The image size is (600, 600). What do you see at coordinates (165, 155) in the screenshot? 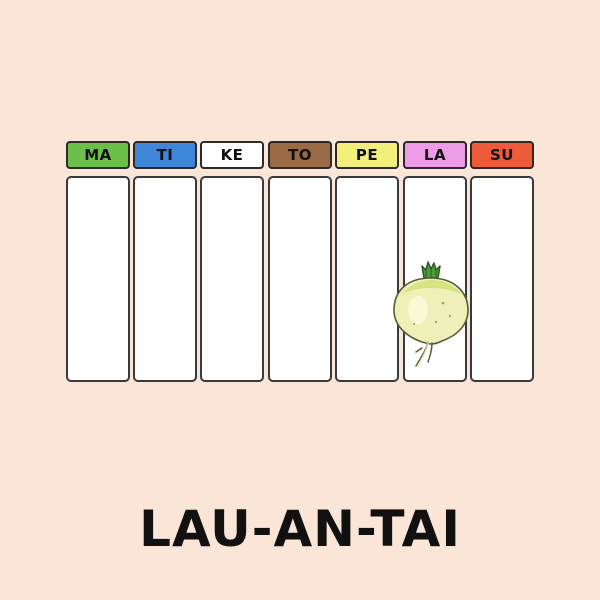
I see `day-tab-ti: TI` at bounding box center [165, 155].